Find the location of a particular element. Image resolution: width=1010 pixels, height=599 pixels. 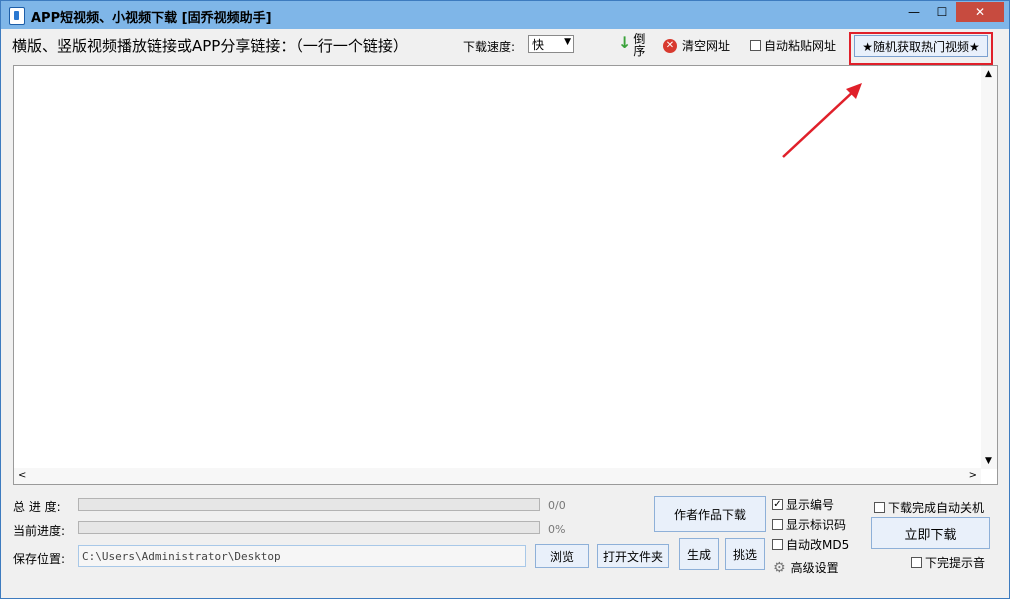

auto-shutdown-label: 下载完成自动关机 is located at coordinates (936, 508).